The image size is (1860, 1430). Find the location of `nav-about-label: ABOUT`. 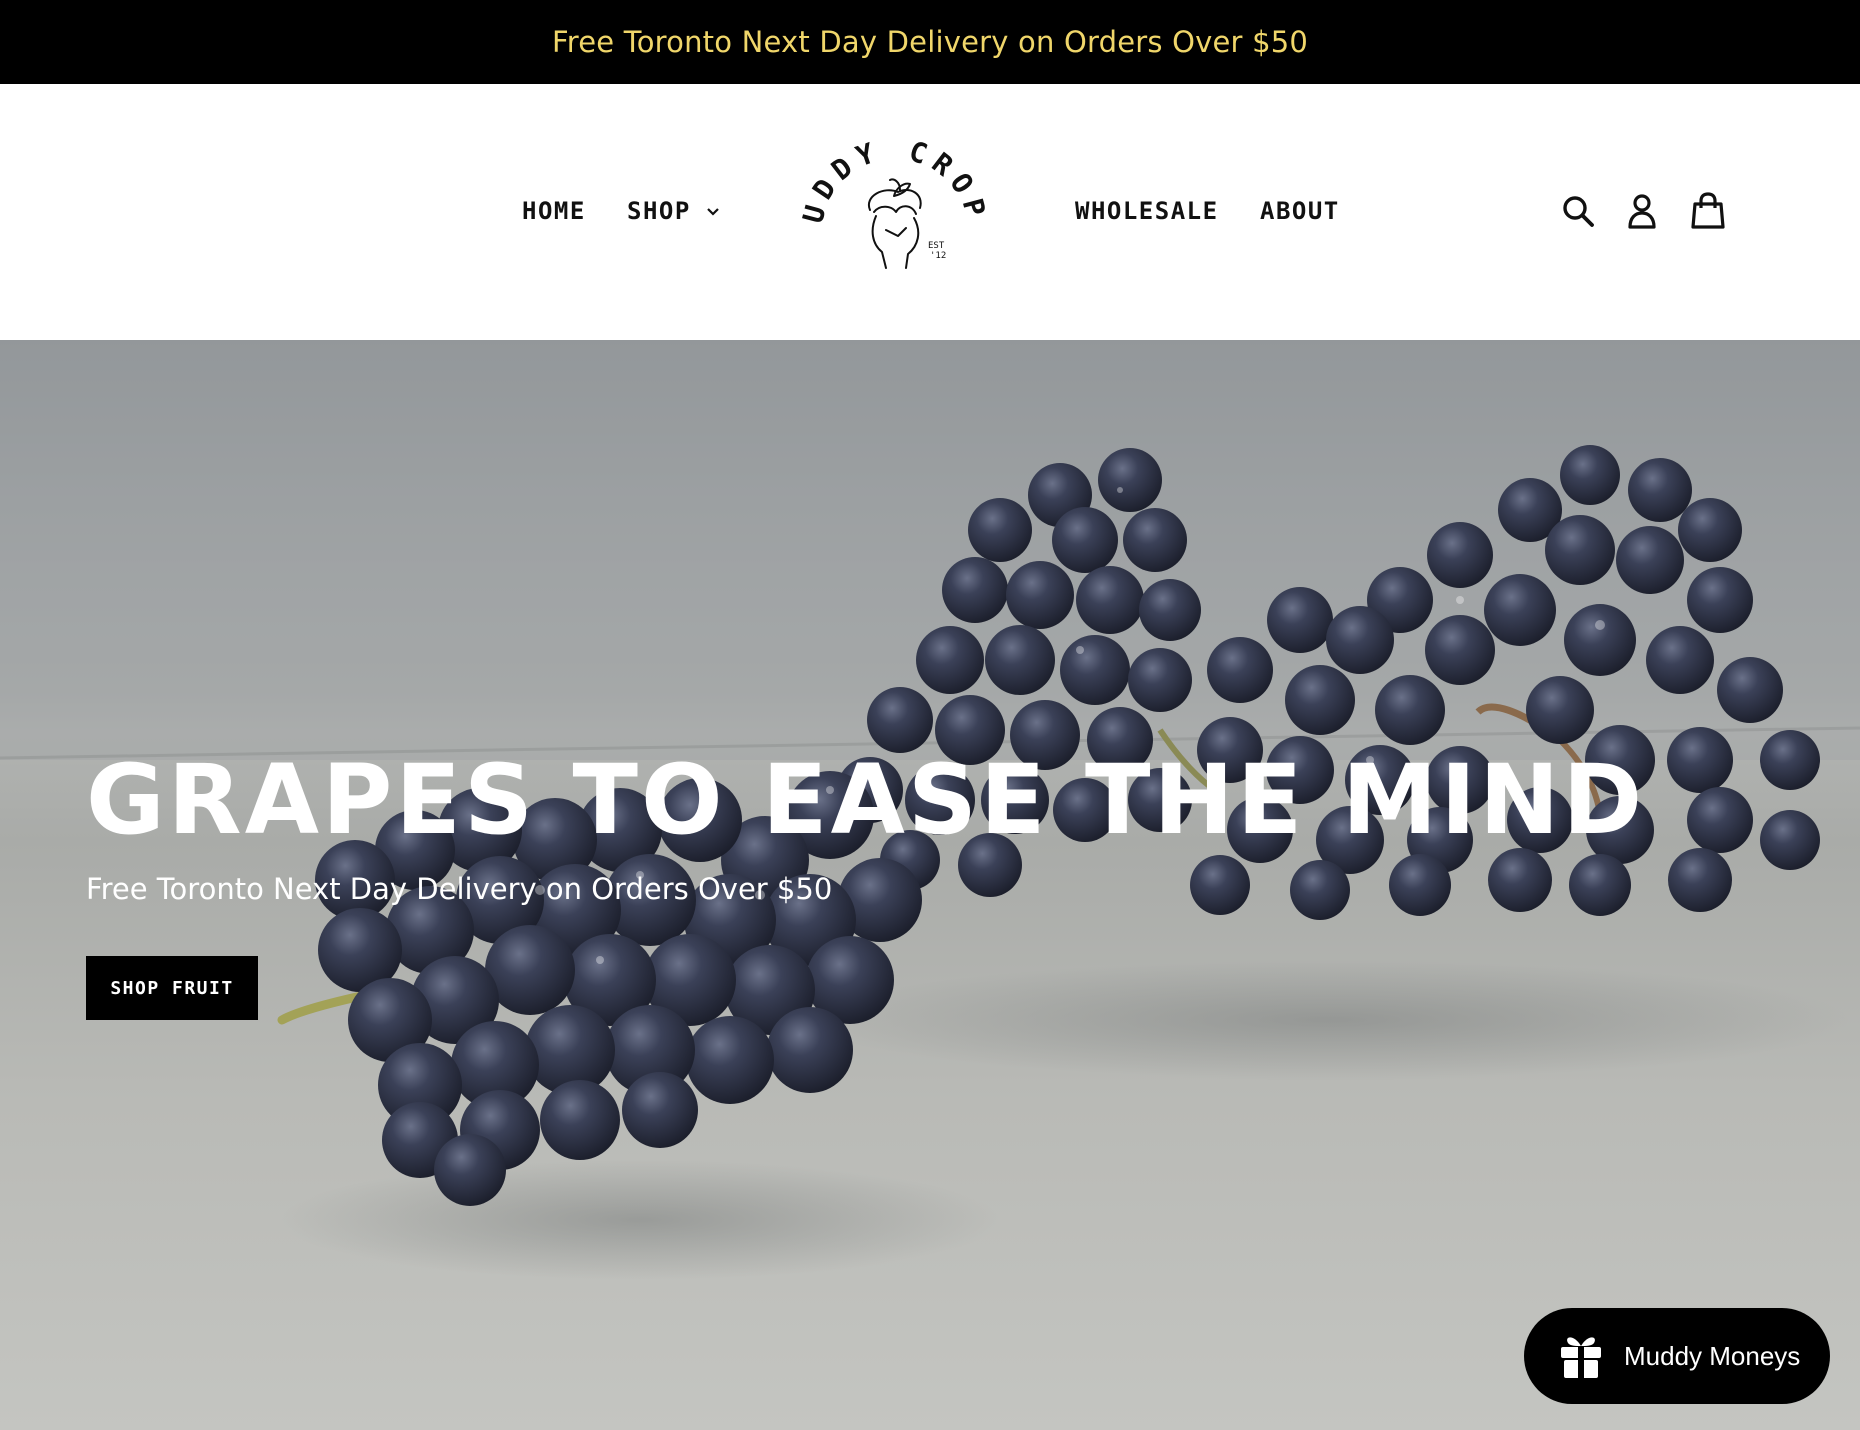

nav-about-label: ABOUT is located at coordinates (1300, 211).